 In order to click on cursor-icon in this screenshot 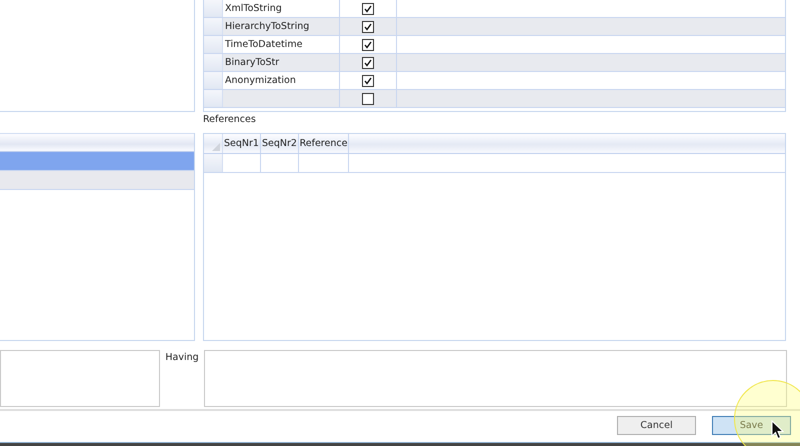, I will do `click(777, 430)`.